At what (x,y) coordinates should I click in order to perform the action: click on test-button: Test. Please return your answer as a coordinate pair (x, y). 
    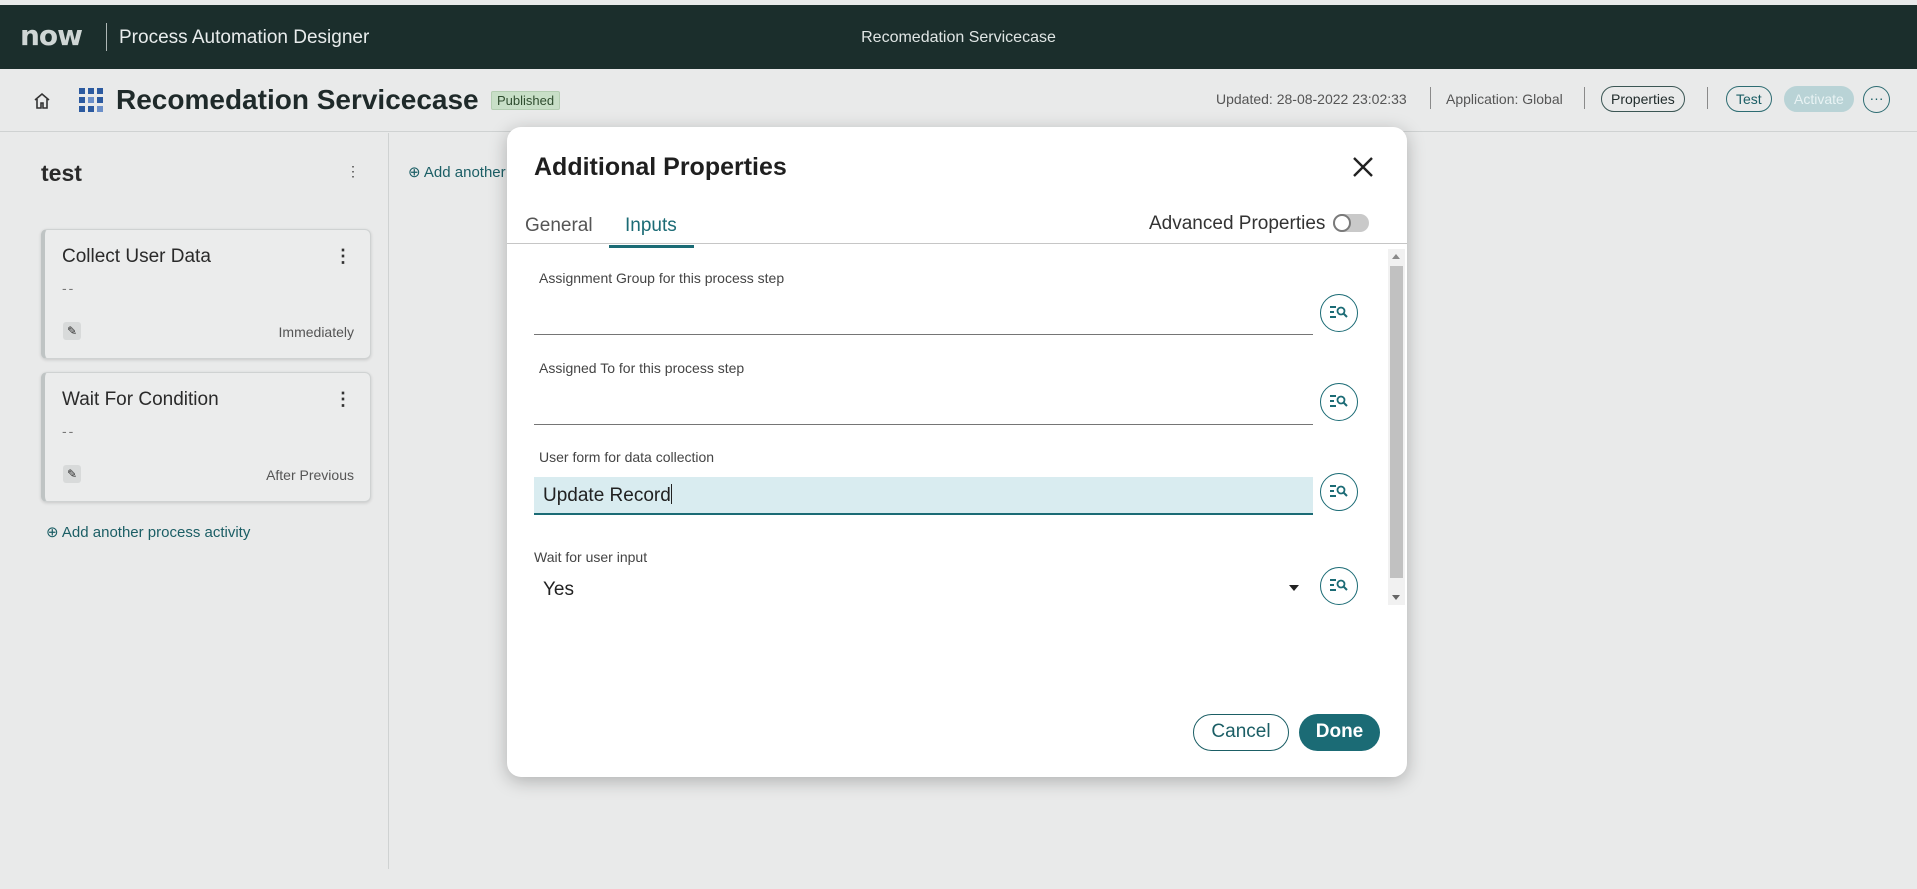
    Looking at the image, I should click on (1749, 99).